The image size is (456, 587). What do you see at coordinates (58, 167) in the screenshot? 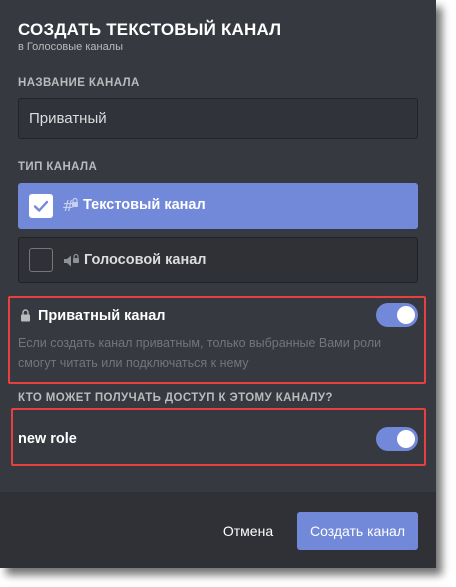
I see `channel-type-label: ТИП КАНАЛА` at bounding box center [58, 167].